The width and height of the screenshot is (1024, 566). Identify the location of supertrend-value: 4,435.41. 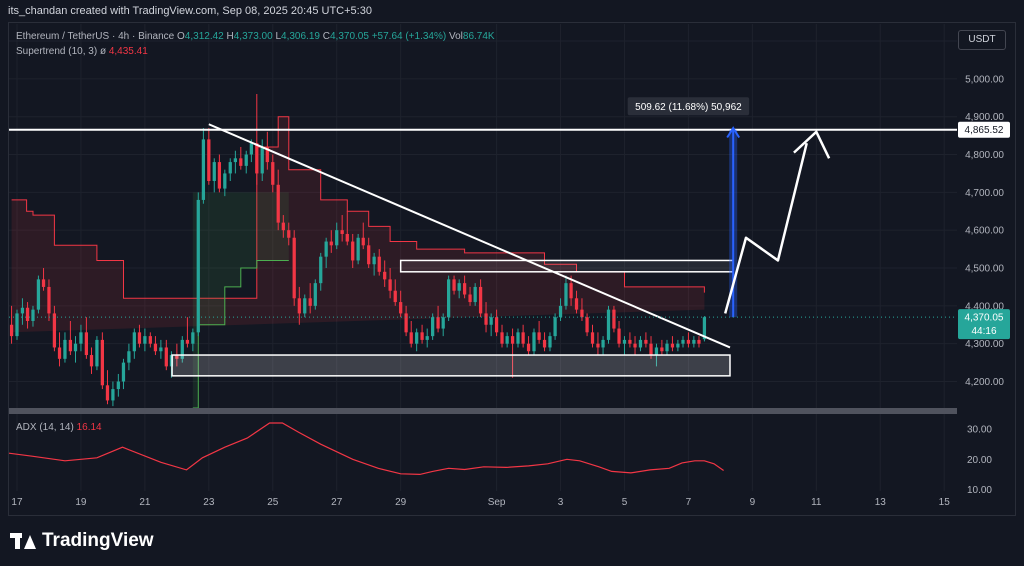
(128, 51).